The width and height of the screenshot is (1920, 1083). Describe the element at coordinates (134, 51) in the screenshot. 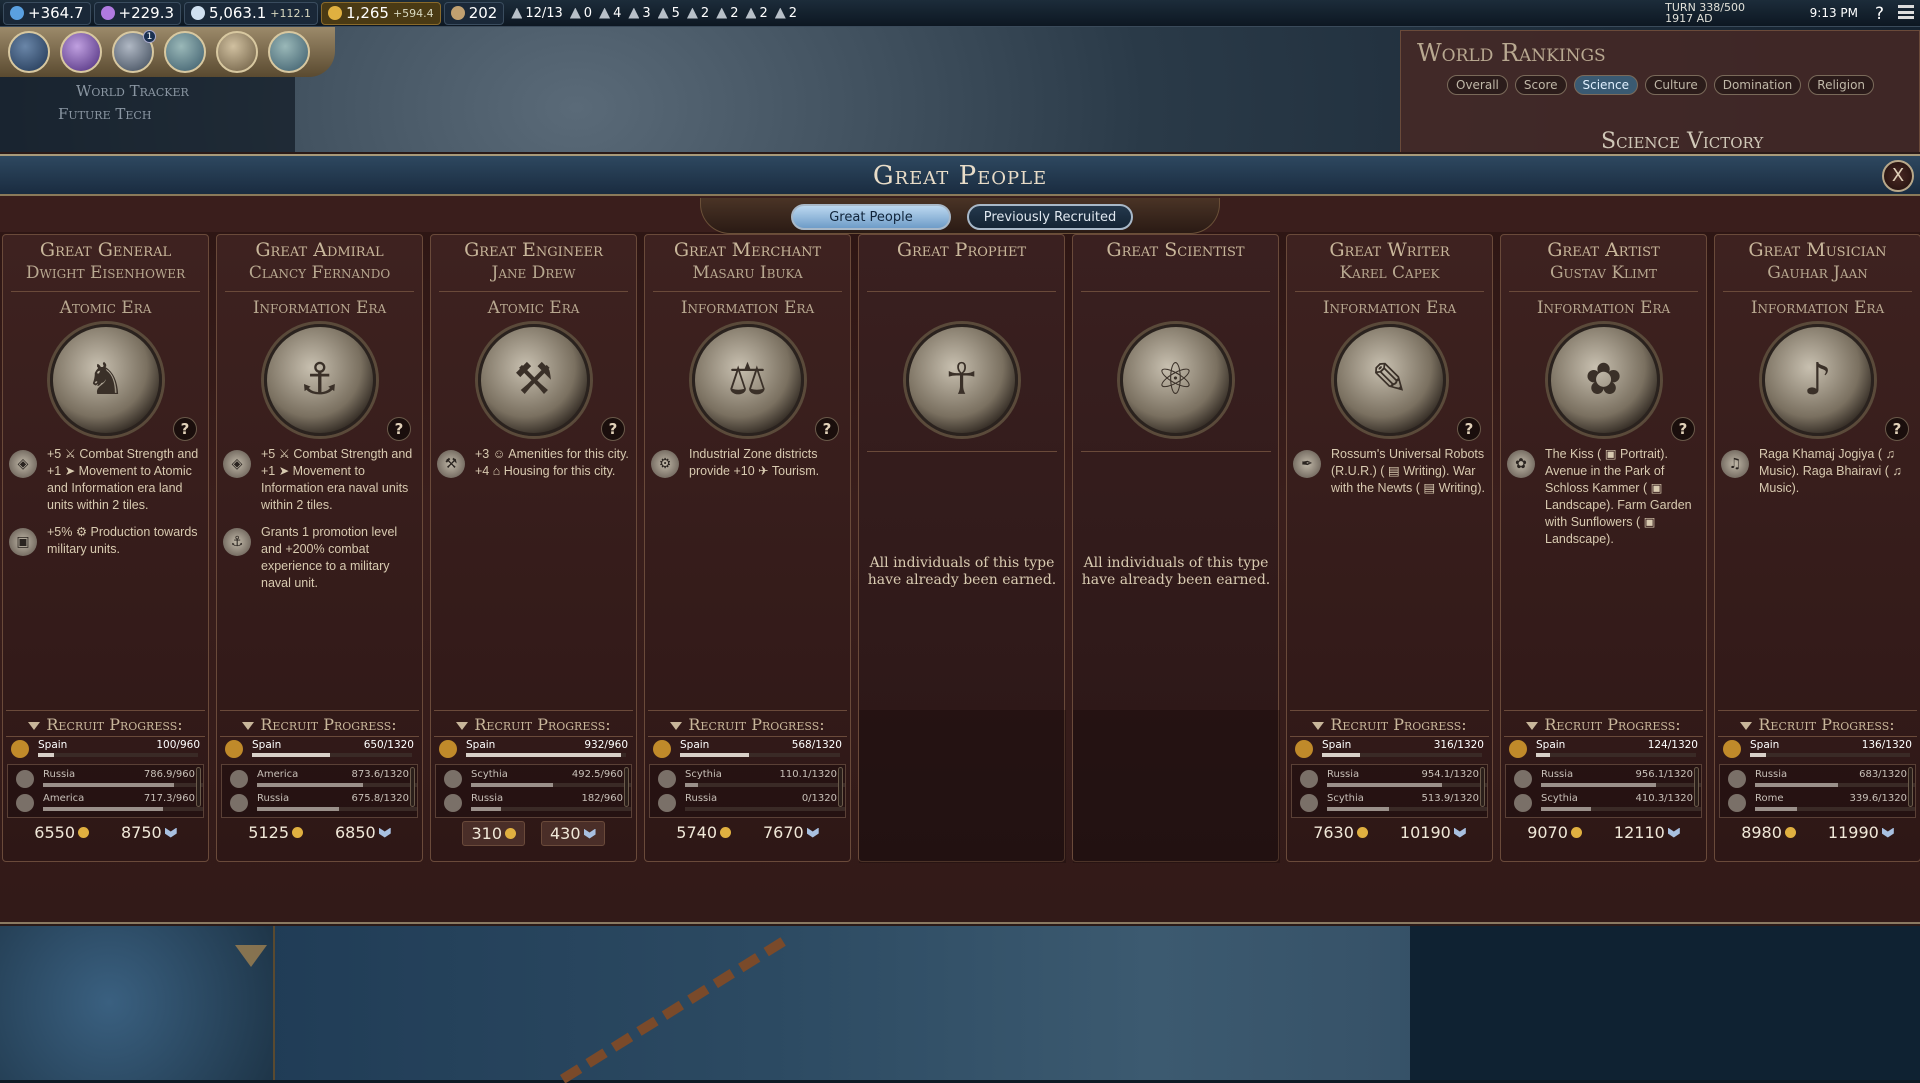

I see `government-button: 1` at that location.